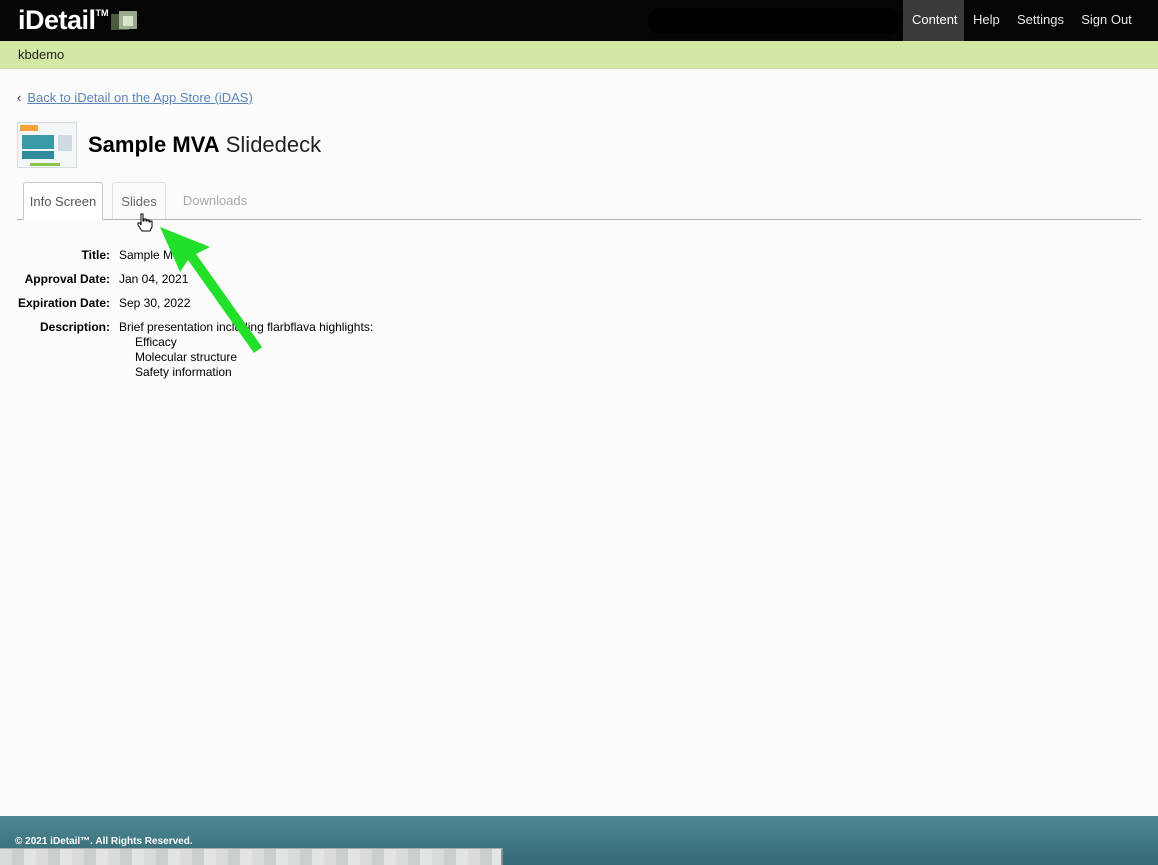  Describe the element at coordinates (104, 841) in the screenshot. I see `copyright-text: © 2021 iDetail™. All Rights Reserved.` at that location.